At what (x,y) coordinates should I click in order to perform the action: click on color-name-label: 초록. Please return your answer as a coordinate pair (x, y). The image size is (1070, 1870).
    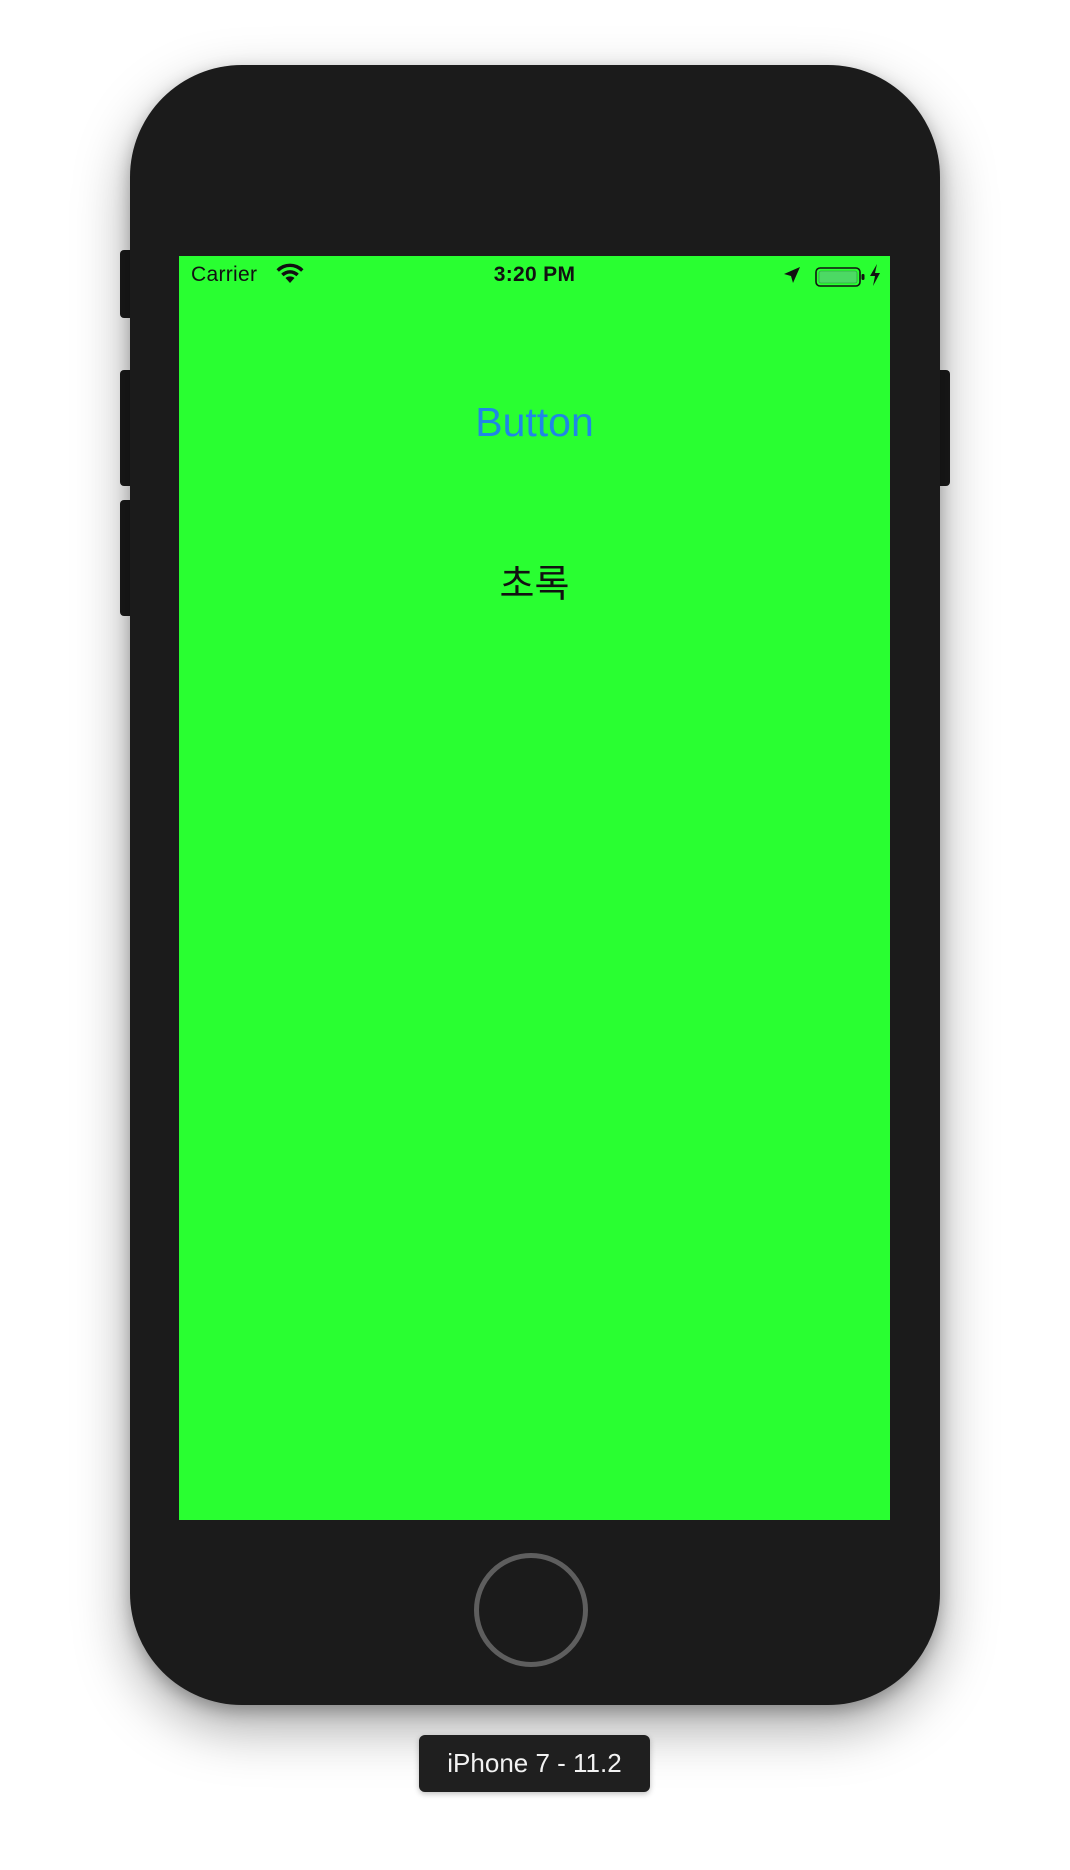
    Looking at the image, I should click on (534, 584).